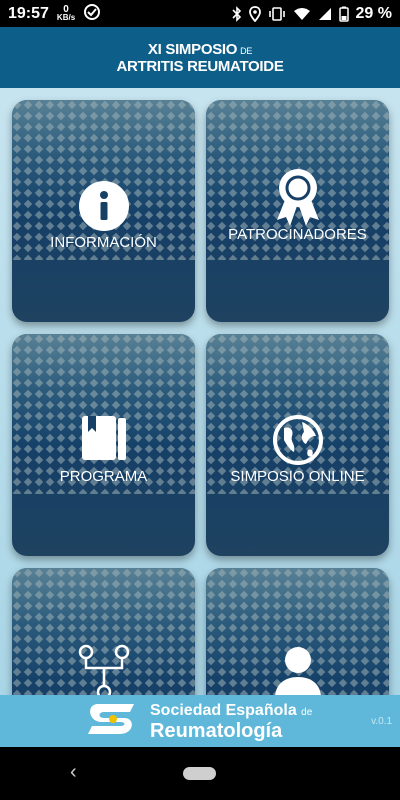  Describe the element at coordinates (302, 14) in the screenshot. I see `wifi-icon` at that location.